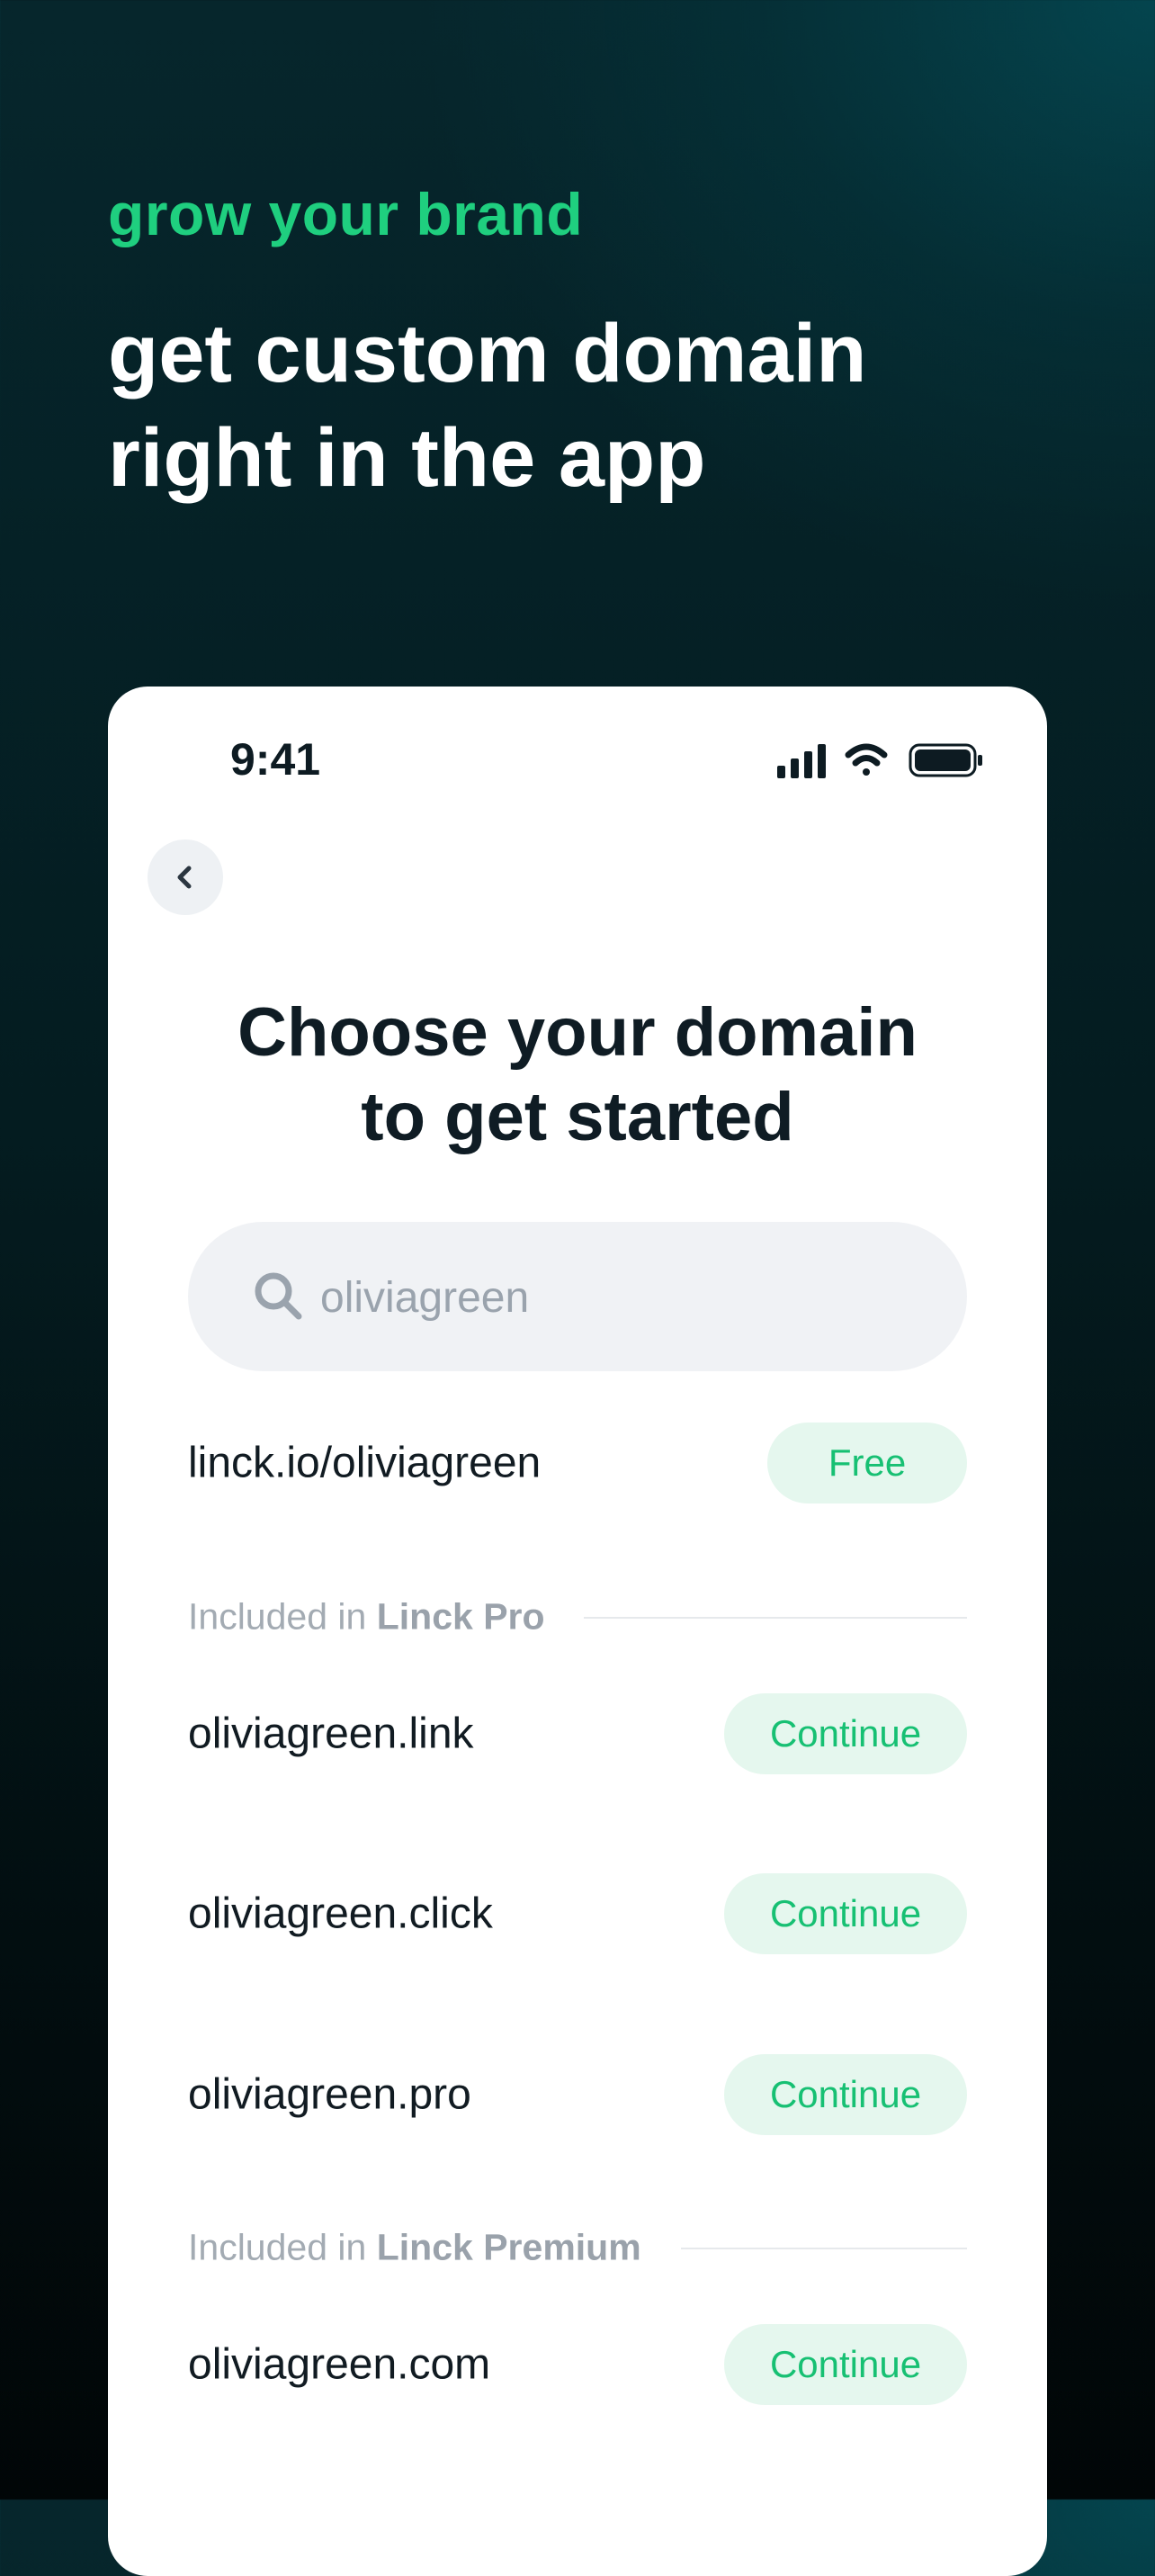  I want to click on page-title-line1: Choose your domain, so click(577, 1033).